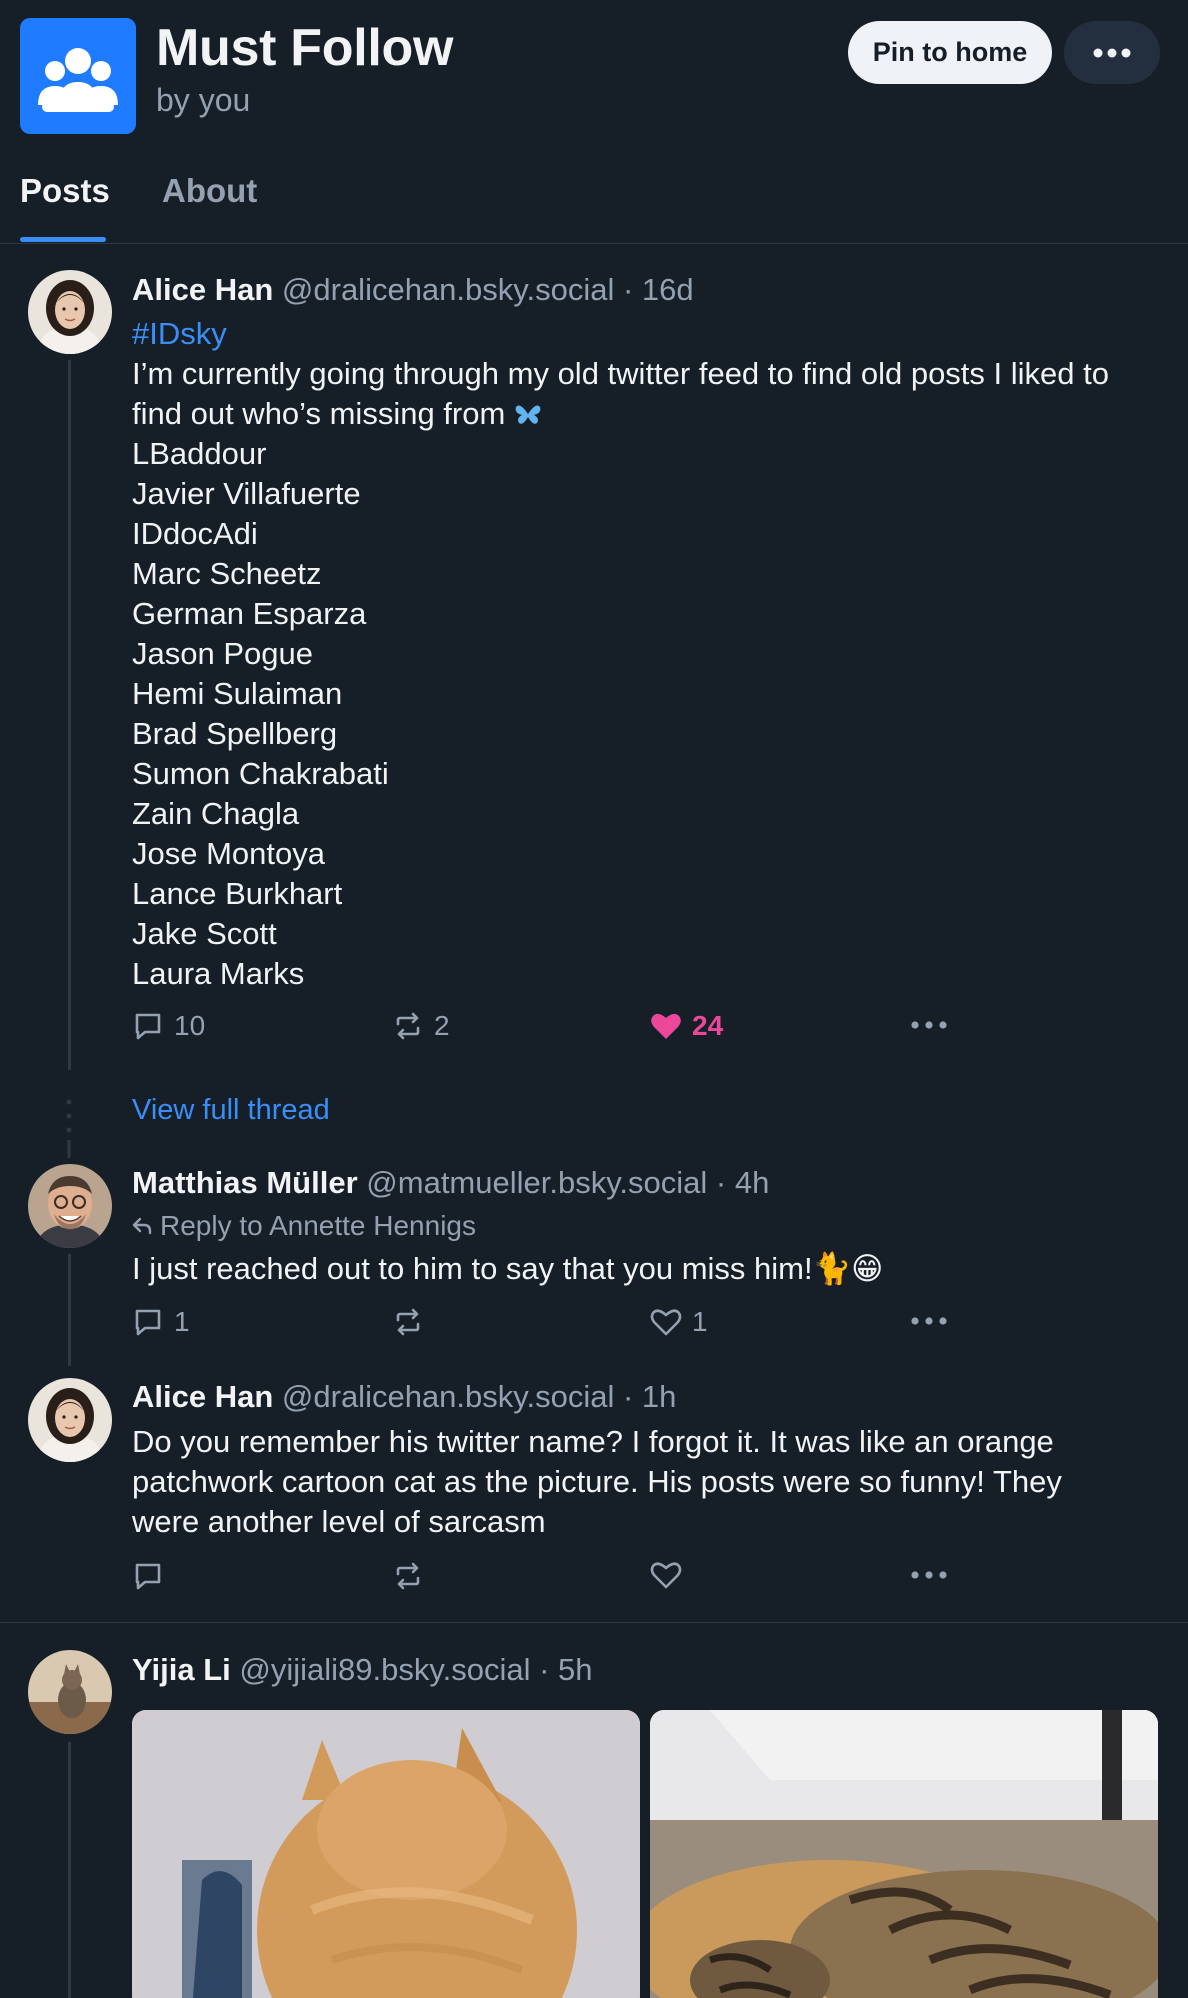 This screenshot has height=1998, width=1188. I want to click on names-list-item: Laura Marks, so click(218, 973).